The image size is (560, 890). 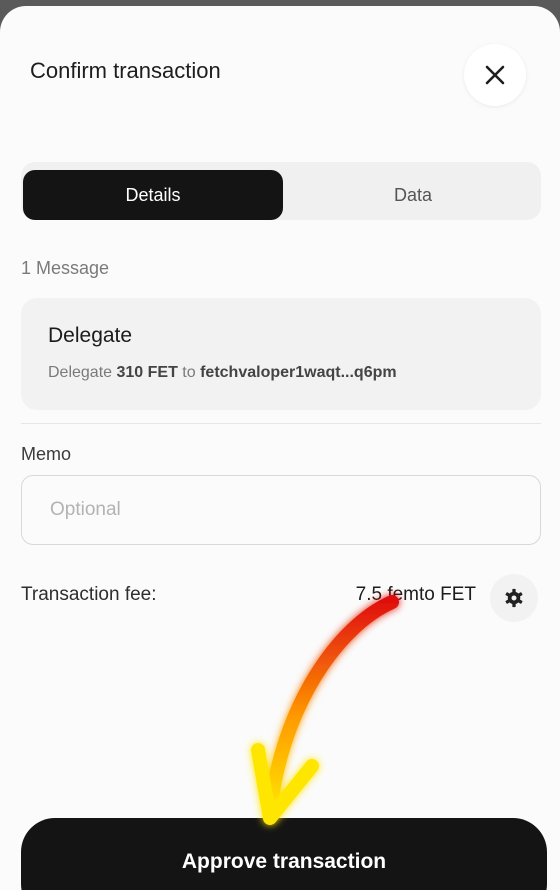 What do you see at coordinates (415, 594) in the screenshot?
I see `fee-value: 7.5 femto FET` at bounding box center [415, 594].